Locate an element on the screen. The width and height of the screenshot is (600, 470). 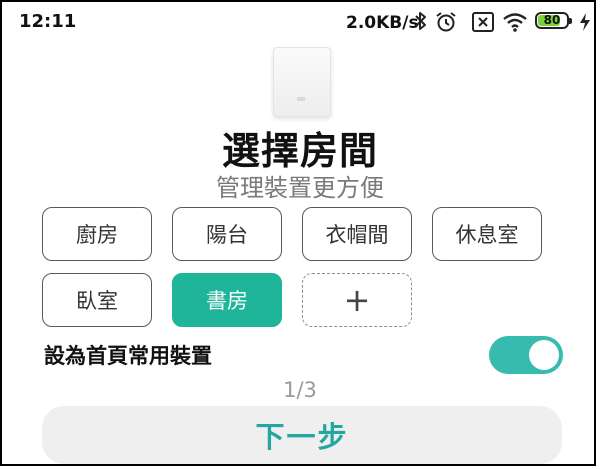
next-step-button: 下一步 is located at coordinates (302, 435).